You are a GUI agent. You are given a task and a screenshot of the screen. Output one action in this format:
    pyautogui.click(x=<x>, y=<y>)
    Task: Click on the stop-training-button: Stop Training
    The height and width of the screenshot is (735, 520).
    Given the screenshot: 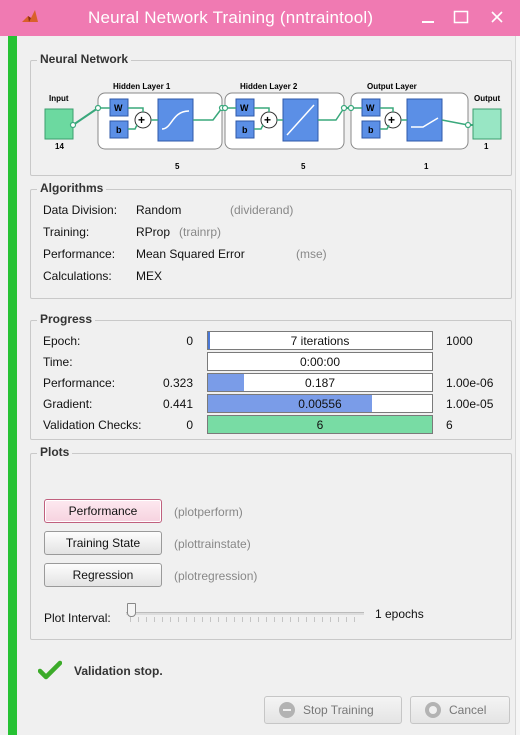 What is the action you would take?
    pyautogui.click(x=333, y=710)
    